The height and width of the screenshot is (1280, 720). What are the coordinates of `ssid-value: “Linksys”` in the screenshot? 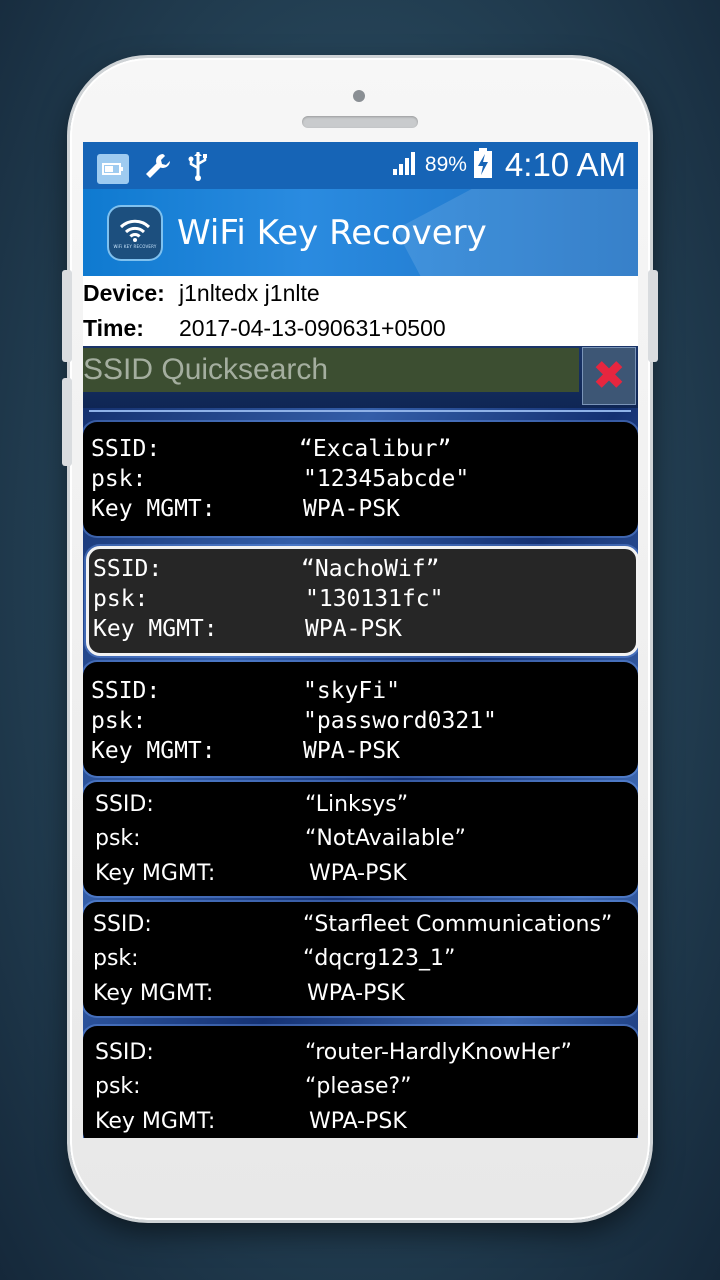 It's located at (357, 804).